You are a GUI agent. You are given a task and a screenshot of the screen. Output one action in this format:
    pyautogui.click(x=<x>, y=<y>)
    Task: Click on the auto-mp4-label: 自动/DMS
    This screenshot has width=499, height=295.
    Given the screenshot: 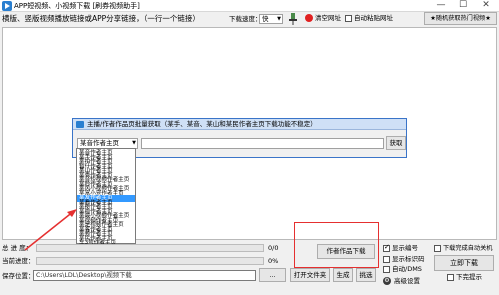 What is the action you would take?
    pyautogui.click(x=407, y=269)
    